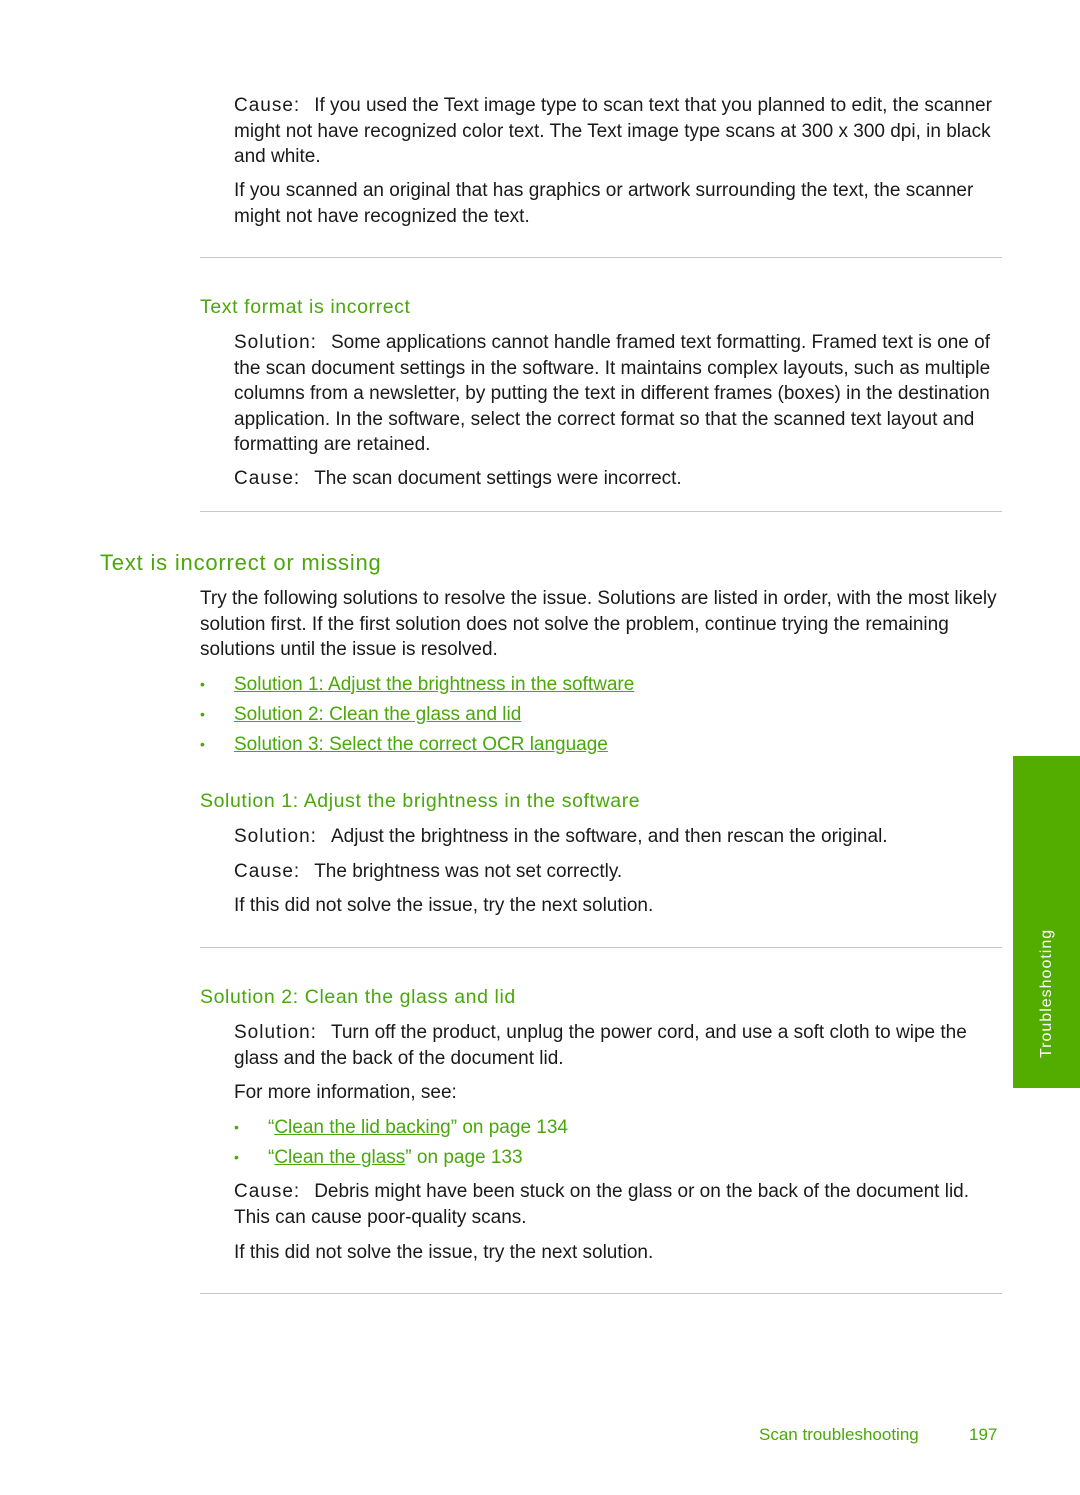 This screenshot has height=1495, width=1080. I want to click on cause-label: Cause:, so click(267, 105).